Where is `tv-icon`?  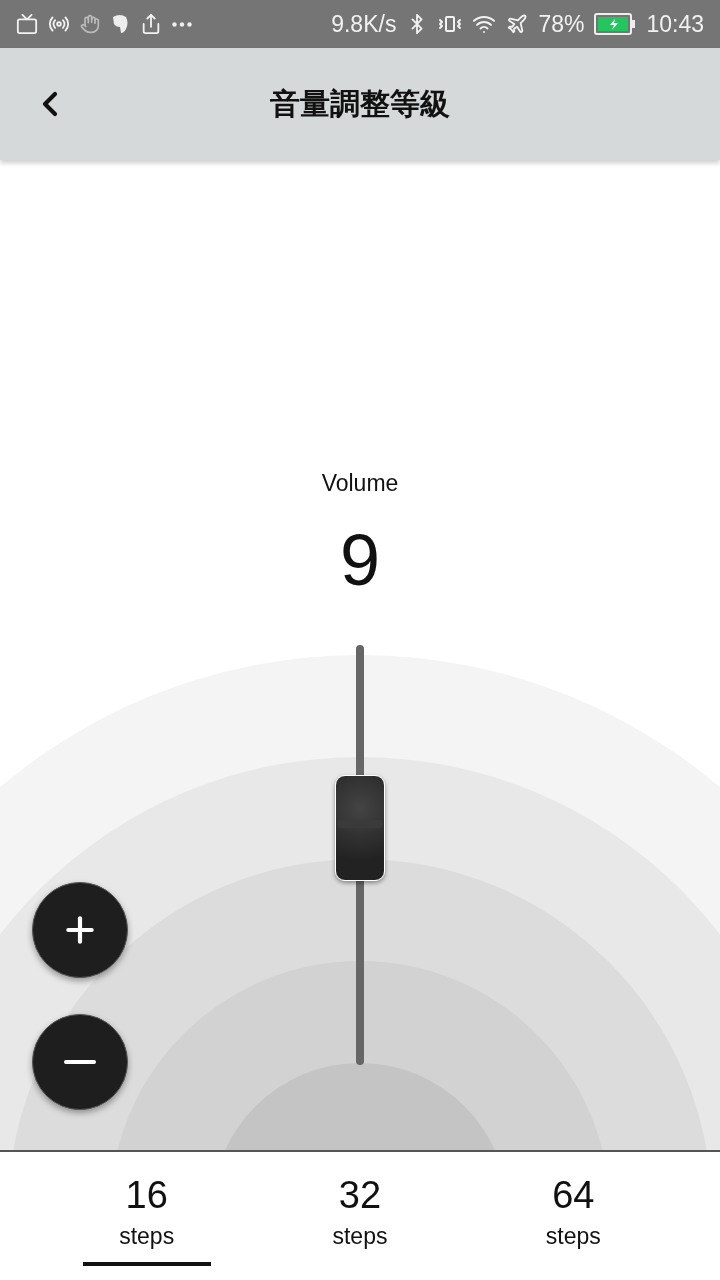
tv-icon is located at coordinates (27, 24).